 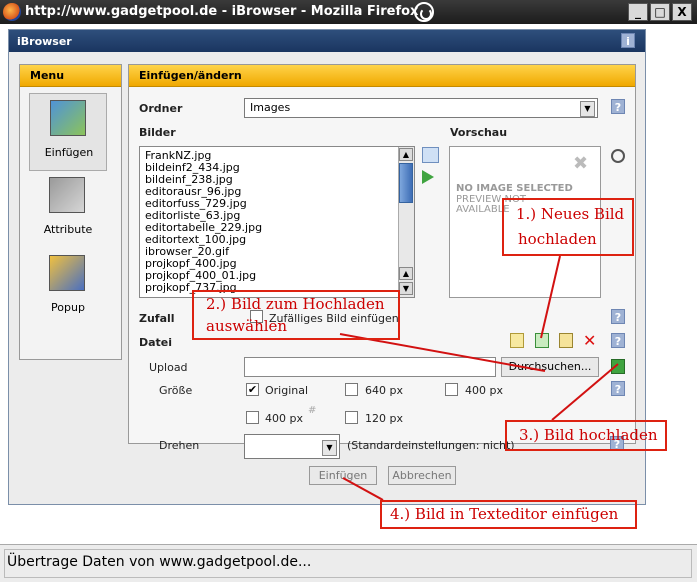 What do you see at coordinates (296, 315) in the screenshot?
I see `annotation-step2: 2.) Bild zum Hochladen auswählen` at bounding box center [296, 315].